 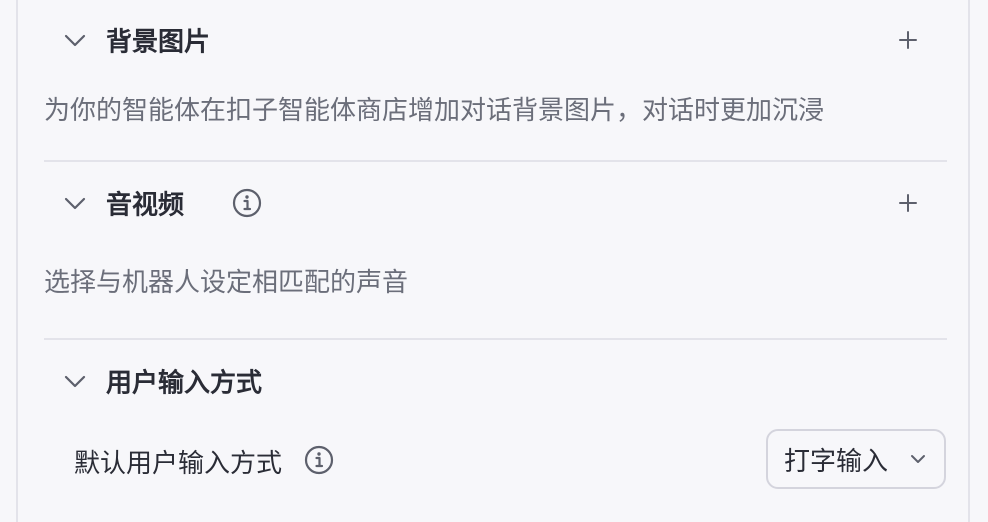 What do you see at coordinates (226, 283) in the screenshot?
I see `section-description: 选择与机器人设定相匹配的声音` at bounding box center [226, 283].